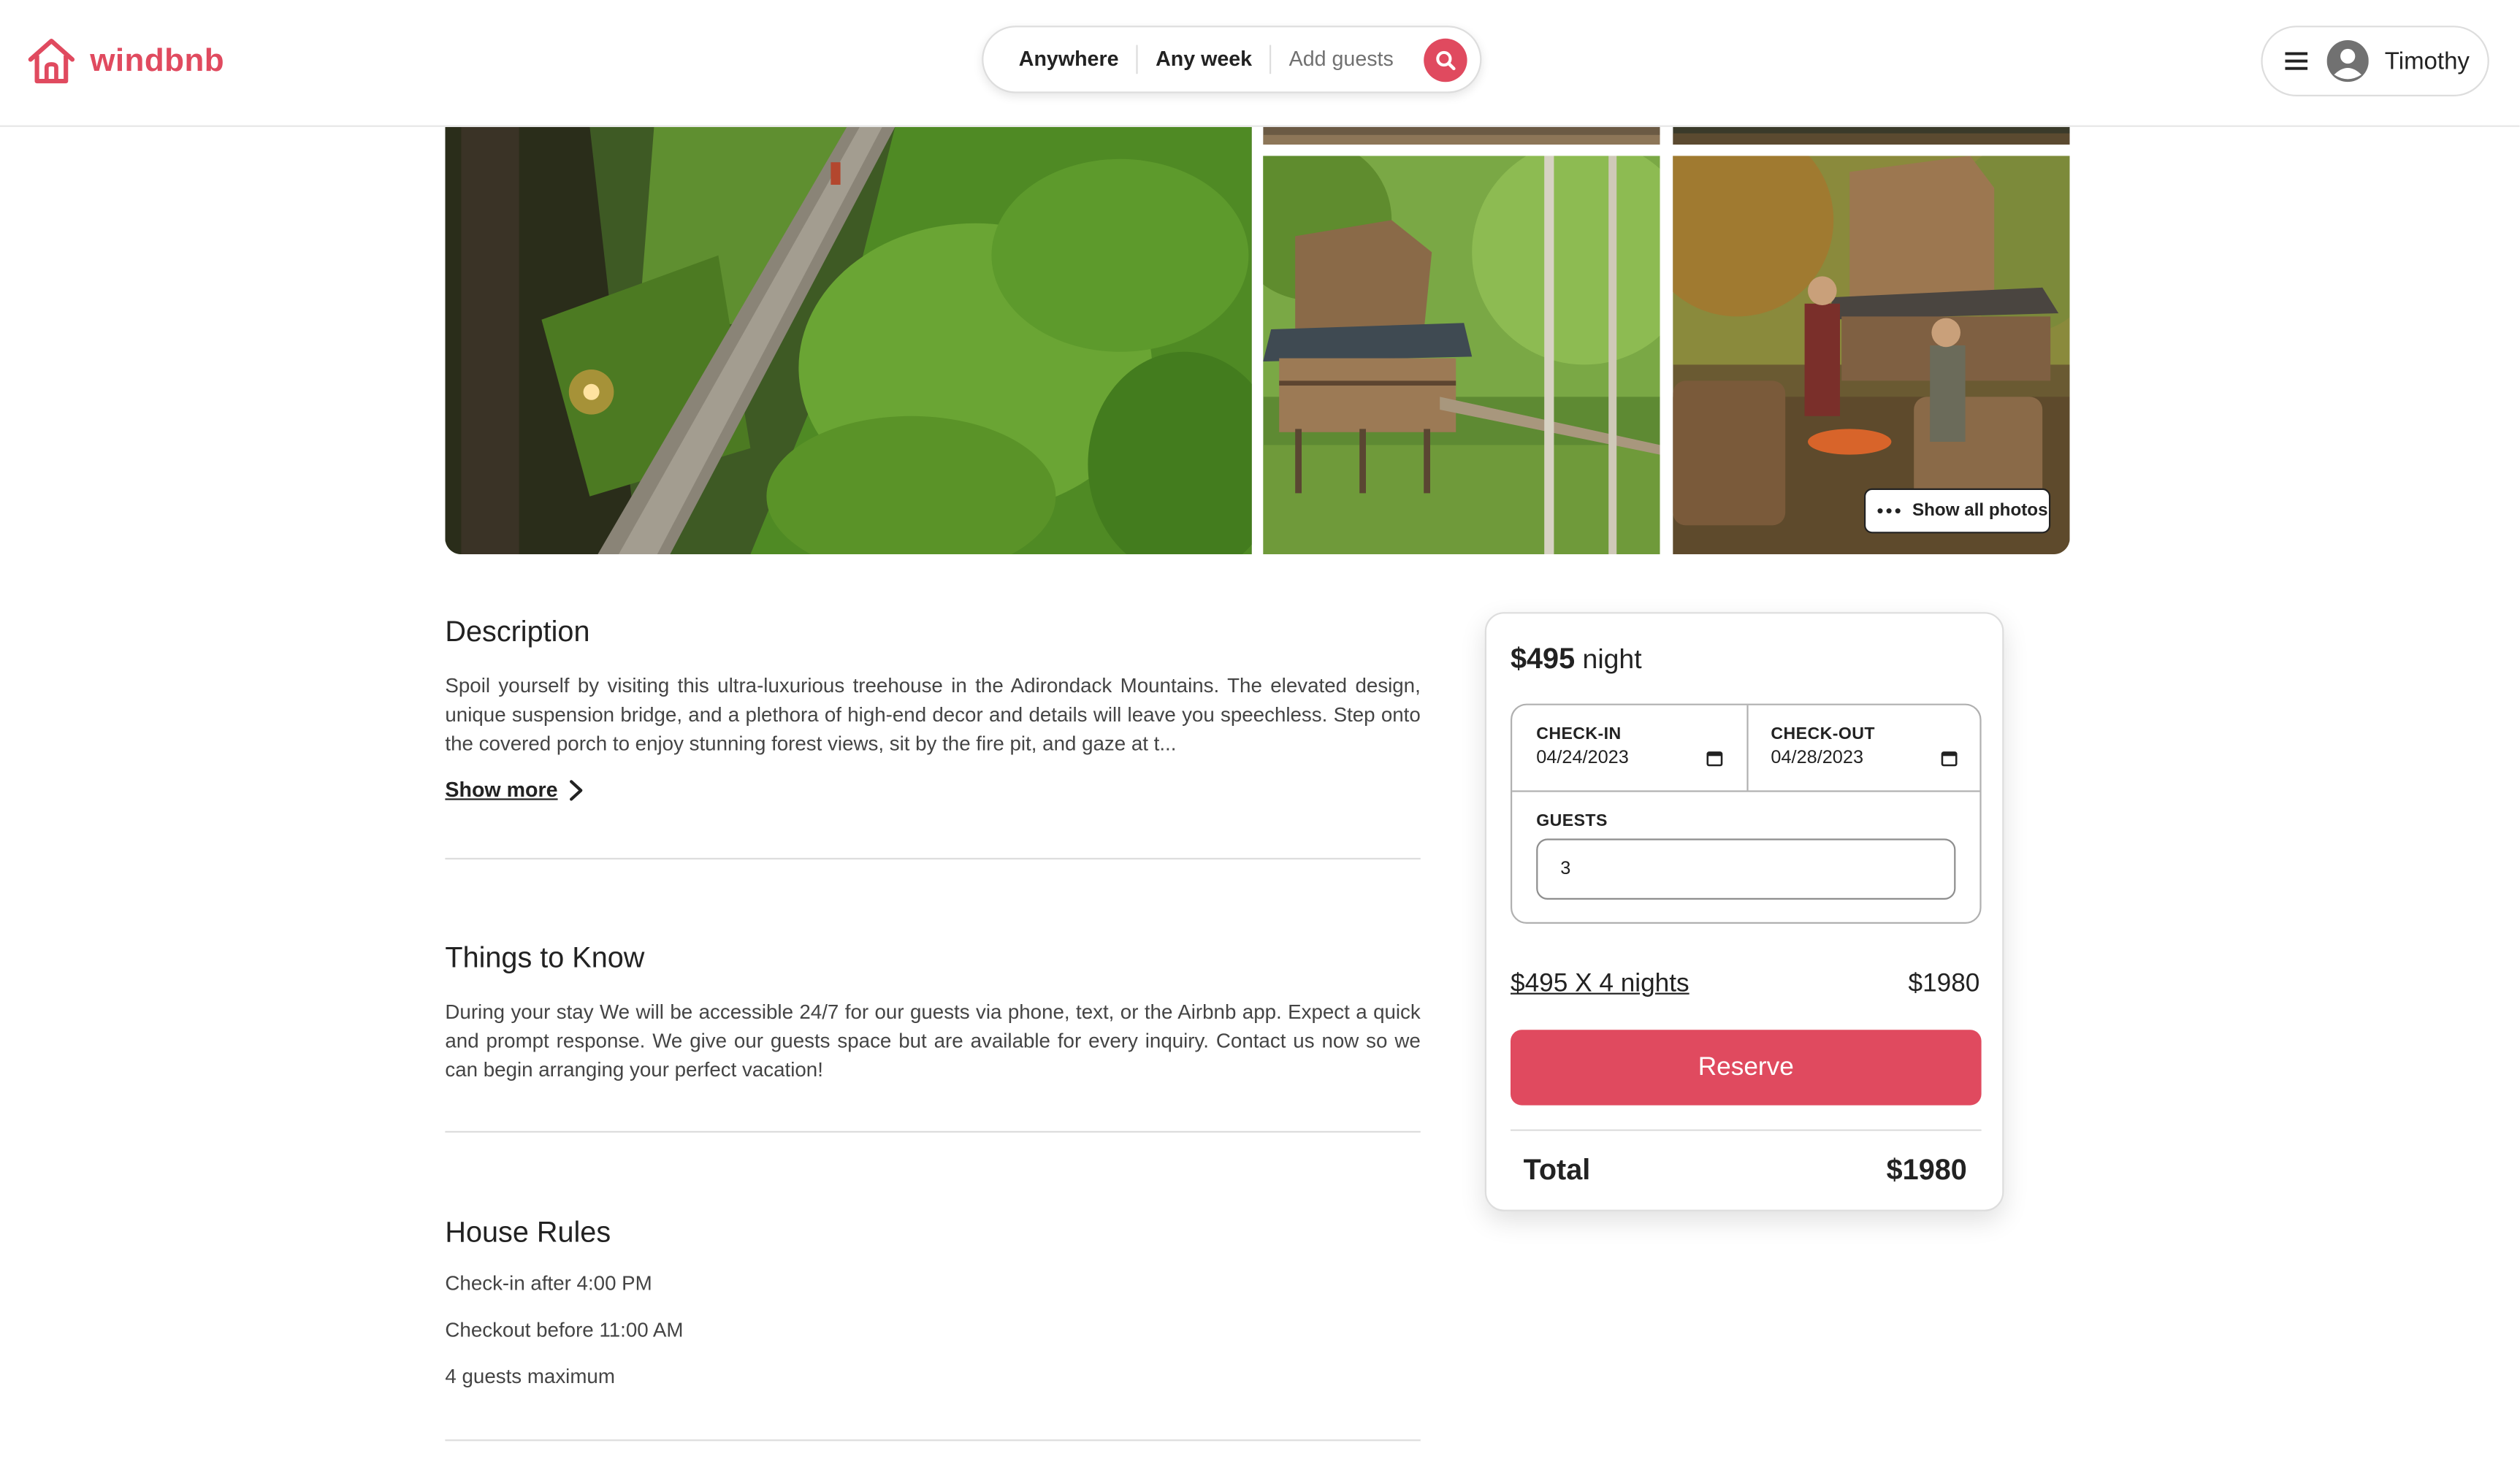  Describe the element at coordinates (1746, 791) in the screenshot. I see `booking-box-divider` at that location.